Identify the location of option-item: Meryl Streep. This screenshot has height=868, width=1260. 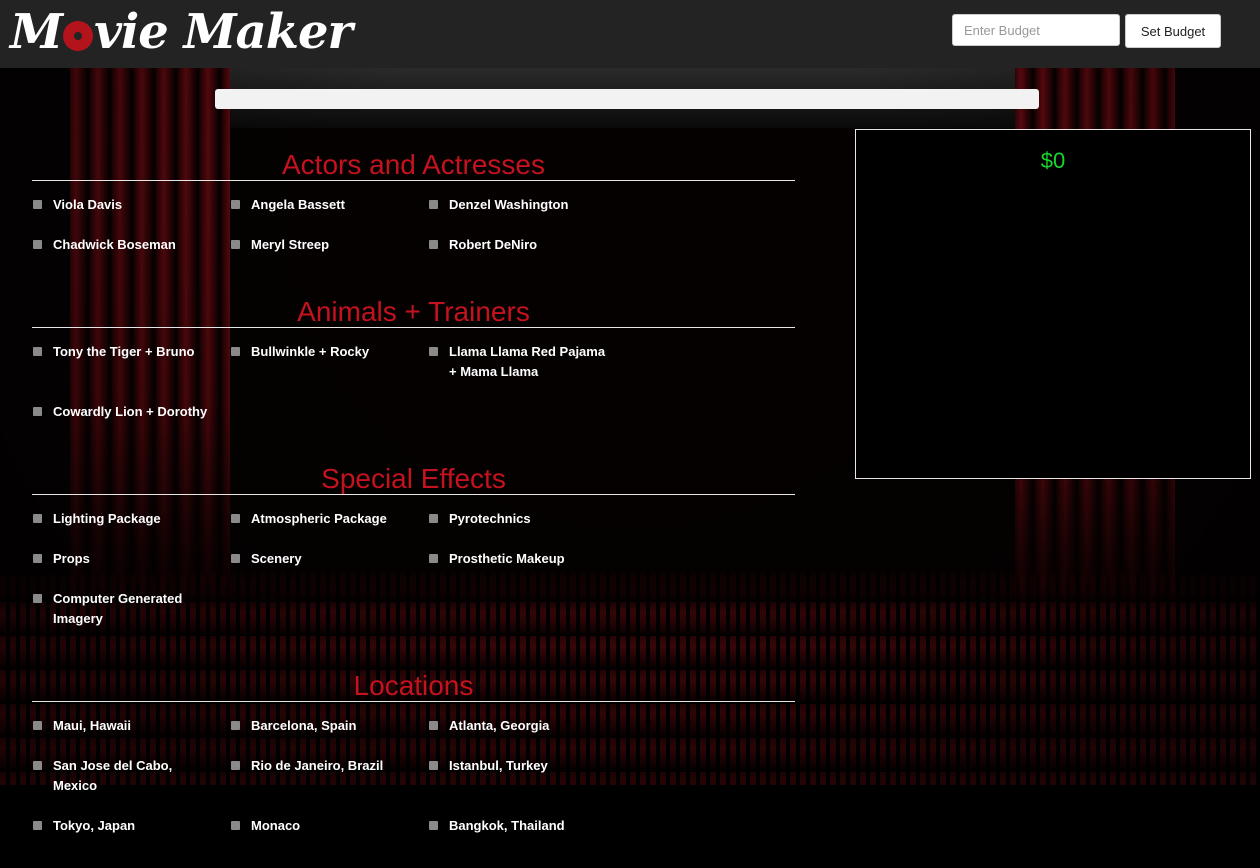
(329, 245).